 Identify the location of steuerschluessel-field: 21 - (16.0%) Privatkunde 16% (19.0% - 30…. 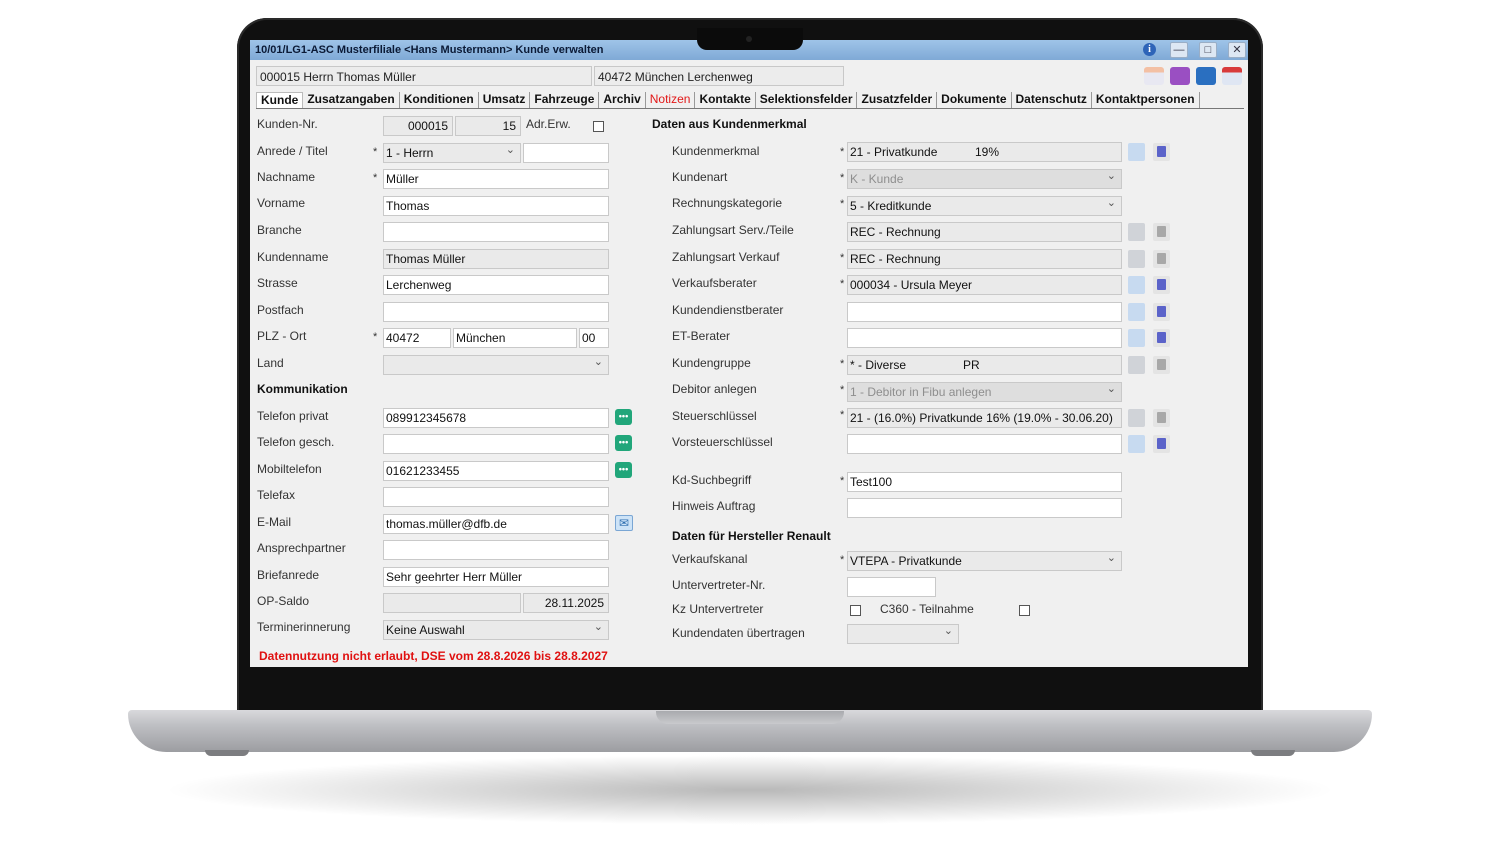
(984, 418).